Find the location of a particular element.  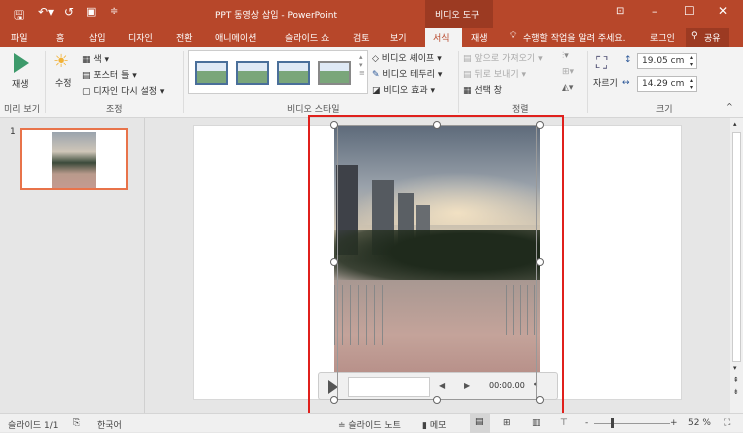

selection-pane-button: ▦ 선택 창 is located at coordinates (482, 89).